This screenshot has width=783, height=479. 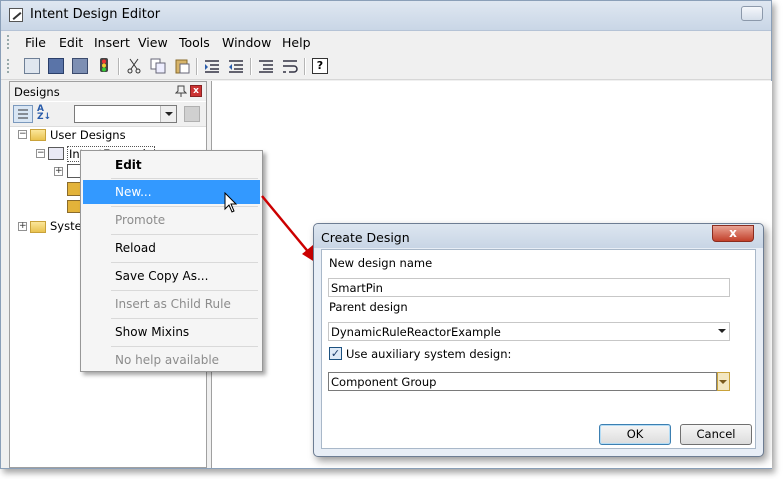 What do you see at coordinates (182, 66) in the screenshot?
I see `paste-icon` at bounding box center [182, 66].